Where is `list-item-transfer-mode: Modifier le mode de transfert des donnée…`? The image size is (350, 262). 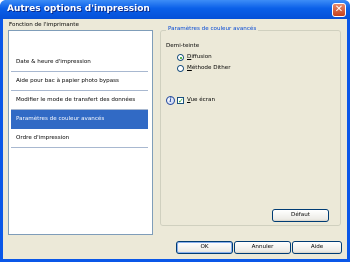
list-item-transfer-mode: Modifier le mode de transfert des donnée… is located at coordinates (79, 100).